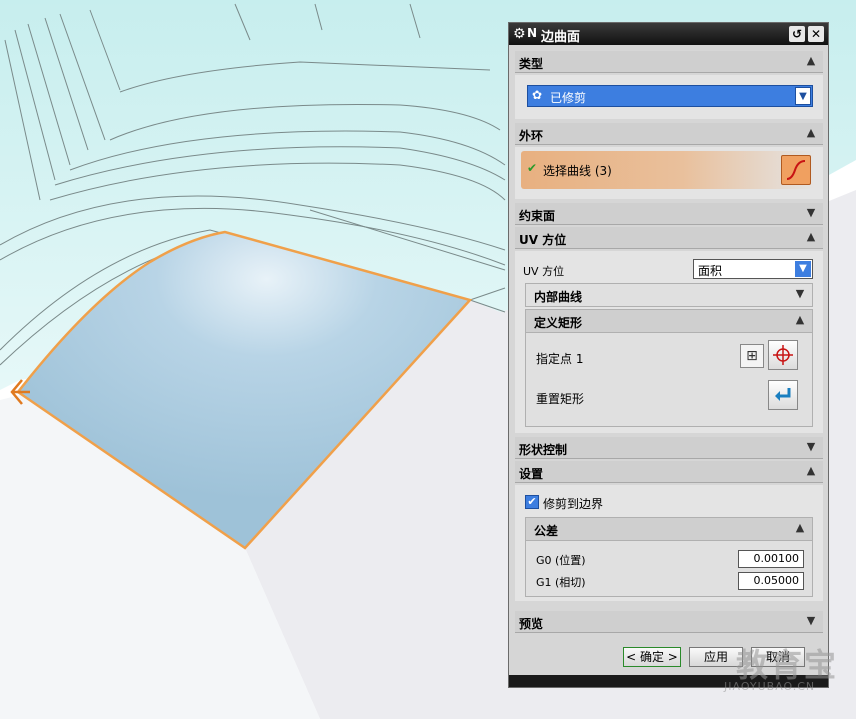 The width and height of the screenshot is (856, 722). Describe the element at coordinates (771, 559) in the screenshot. I see `g0-input: 0.00100` at that location.